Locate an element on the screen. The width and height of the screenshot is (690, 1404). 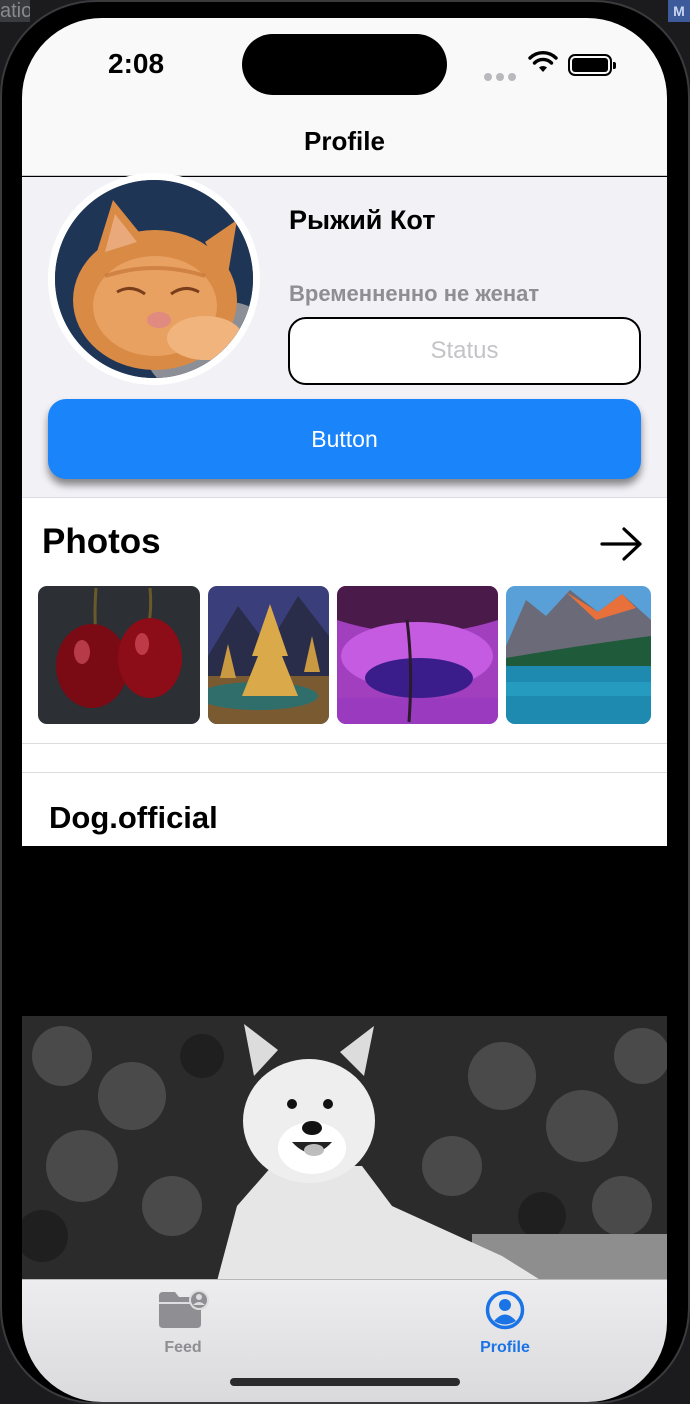
section-divider is located at coordinates (344, 758).